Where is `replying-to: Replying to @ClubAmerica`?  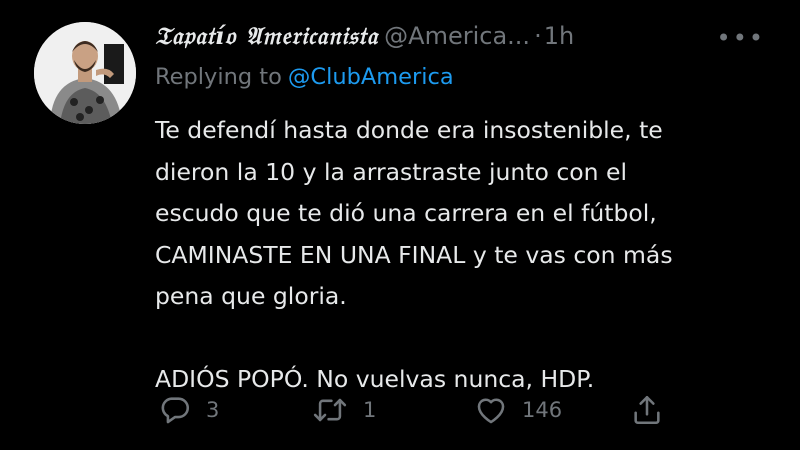 replying-to: Replying to @ClubAmerica is located at coordinates (304, 77).